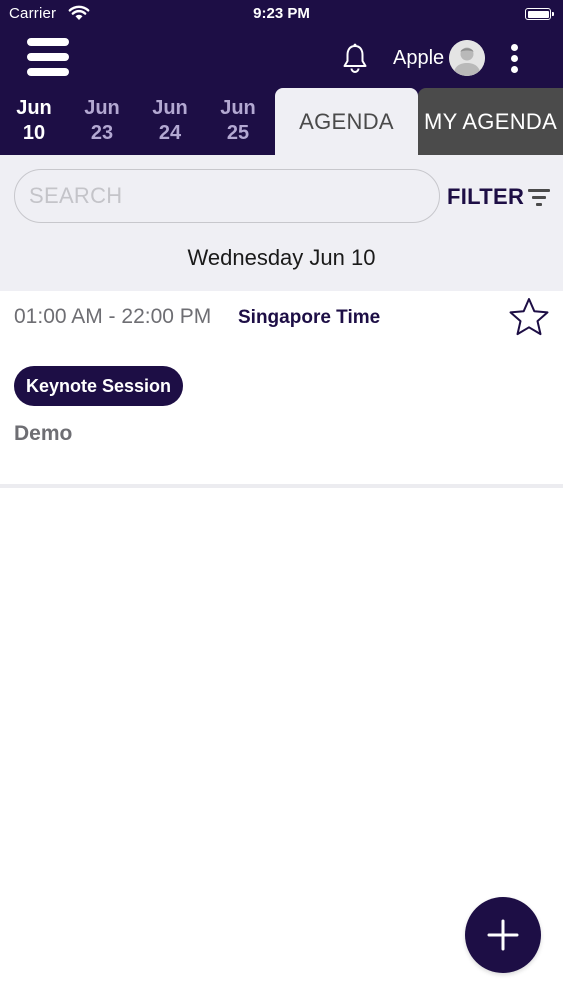  What do you see at coordinates (418, 58) in the screenshot?
I see `user-name: Apple` at bounding box center [418, 58].